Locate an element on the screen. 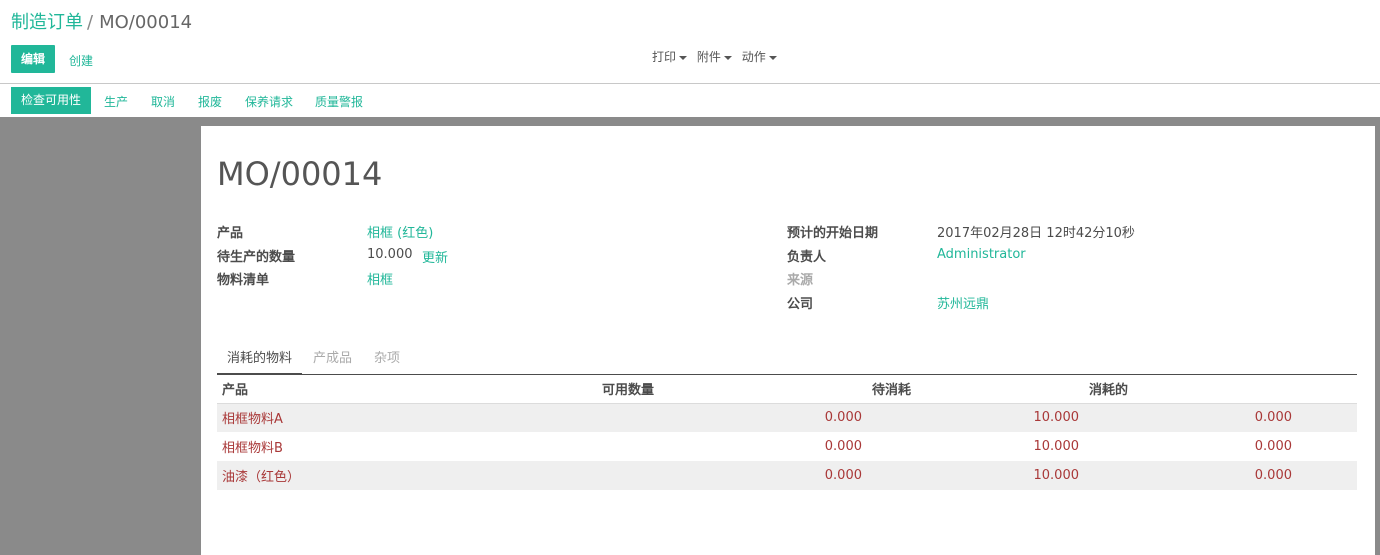  toolbar-dropdowns: 打印 附件 动作 is located at coordinates (717, 56).